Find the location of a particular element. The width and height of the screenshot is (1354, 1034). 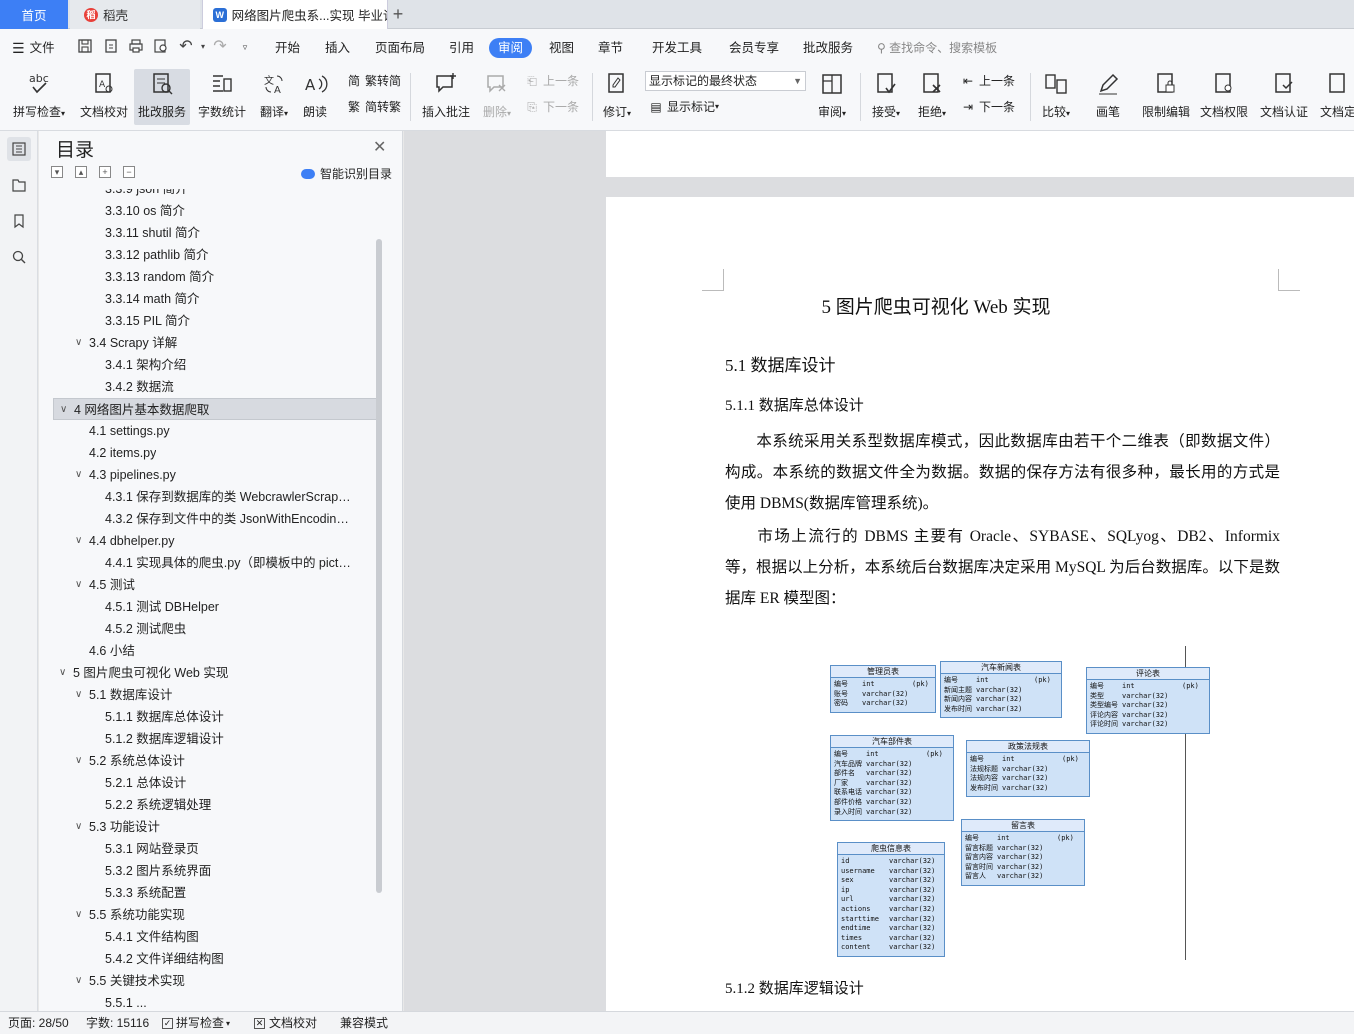

toc-item: 5.2.2 系统逻辑处理 is located at coordinates (207, 805).